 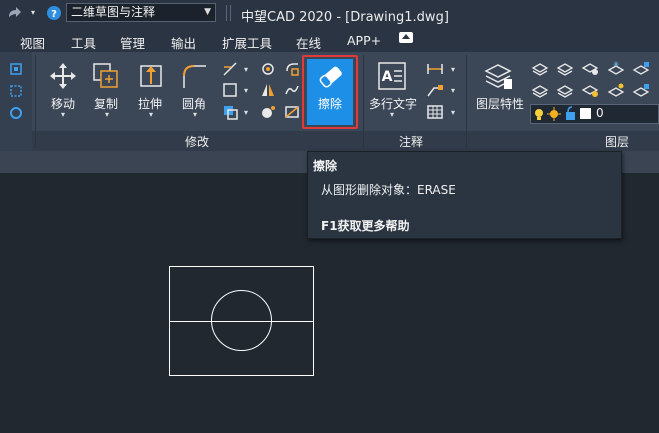 I want to click on dimension-dropdown-icon: ▾, so click(x=453, y=69).